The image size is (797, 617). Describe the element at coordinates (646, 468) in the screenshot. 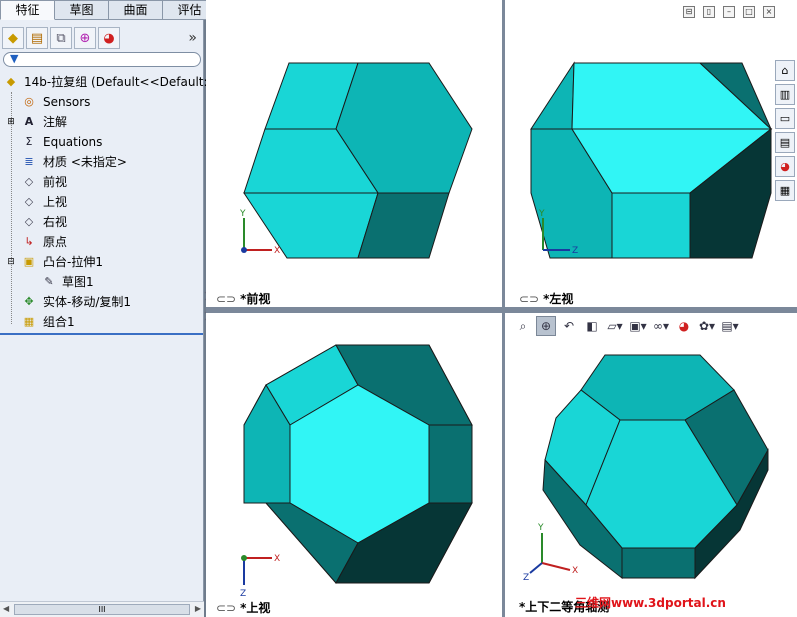

I see `dimetric-view-model: Y X Z` at that location.